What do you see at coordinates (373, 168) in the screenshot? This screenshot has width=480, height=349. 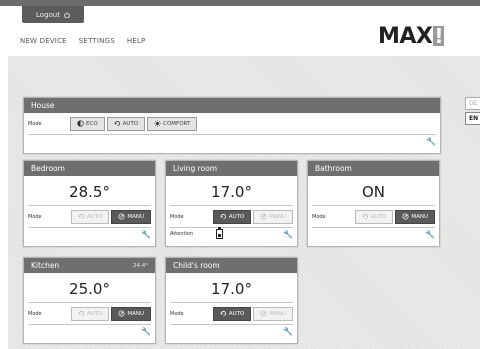 I see `room-header: Bathroom` at bounding box center [373, 168].